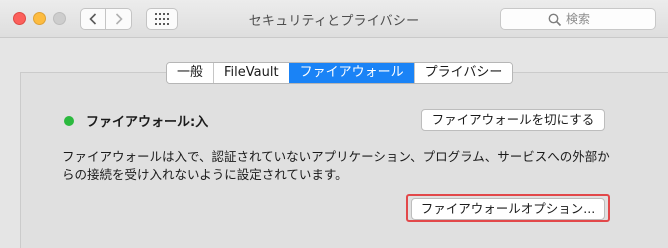 The height and width of the screenshot is (248, 668). What do you see at coordinates (251, 73) in the screenshot?
I see `tab-filevault: FileVault` at bounding box center [251, 73].